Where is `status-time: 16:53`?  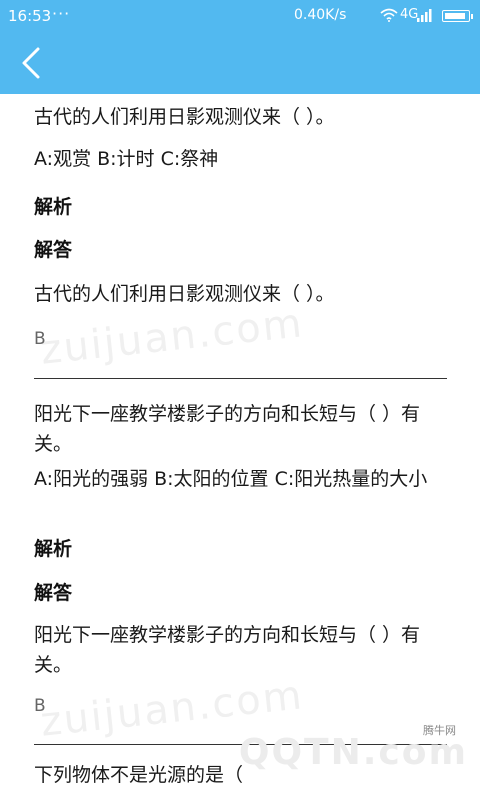 status-time: 16:53 is located at coordinates (30, 16).